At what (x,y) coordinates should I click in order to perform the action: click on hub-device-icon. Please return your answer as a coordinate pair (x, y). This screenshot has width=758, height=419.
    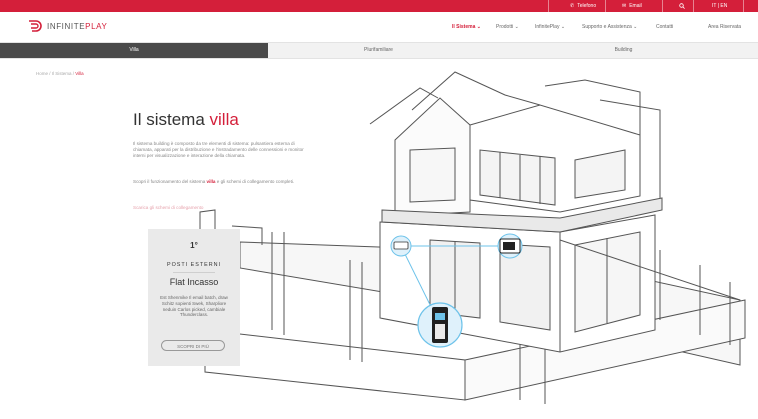
    Looking at the image, I should click on (401, 245).